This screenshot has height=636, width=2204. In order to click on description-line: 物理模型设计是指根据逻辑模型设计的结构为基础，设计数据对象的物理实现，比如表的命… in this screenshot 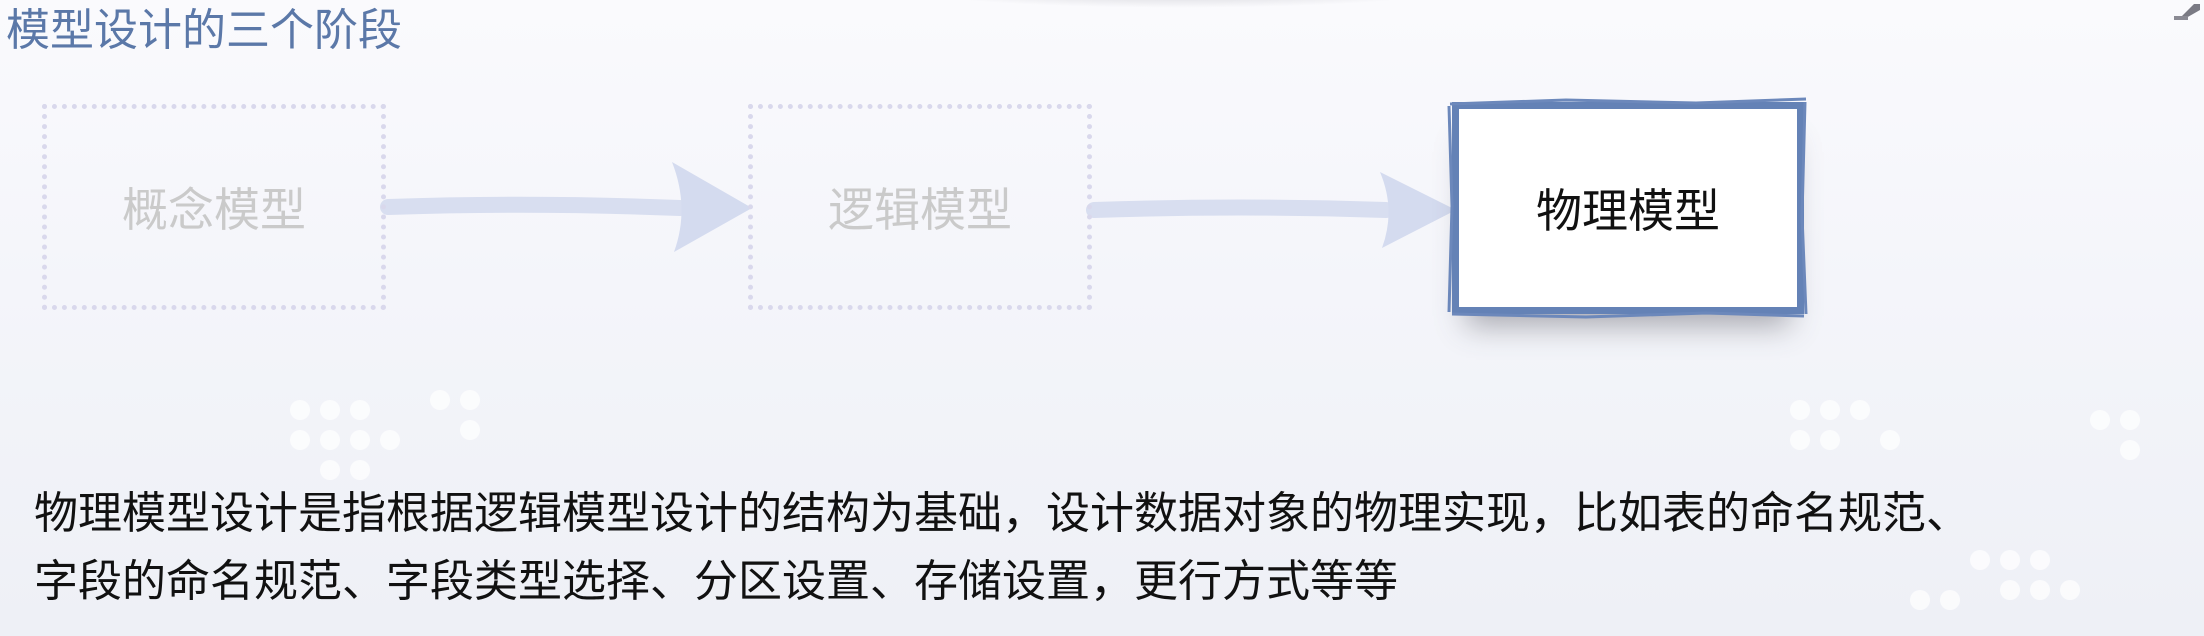, I will do `click(1002, 513)`.